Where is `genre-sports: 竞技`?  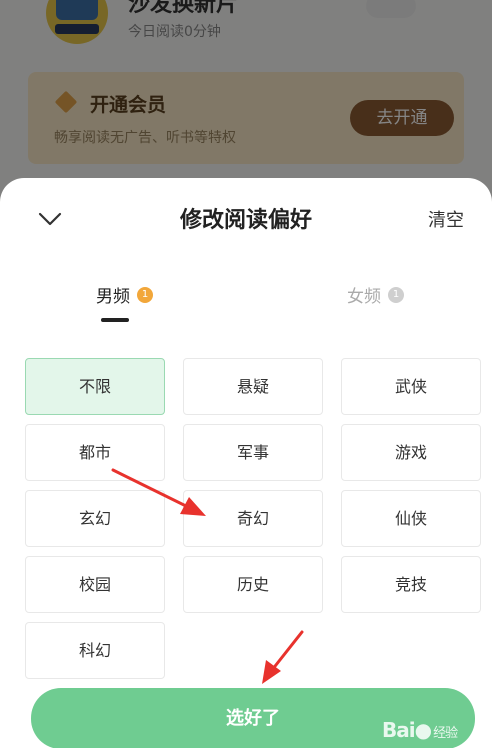
genre-sports: 竞技 is located at coordinates (411, 584).